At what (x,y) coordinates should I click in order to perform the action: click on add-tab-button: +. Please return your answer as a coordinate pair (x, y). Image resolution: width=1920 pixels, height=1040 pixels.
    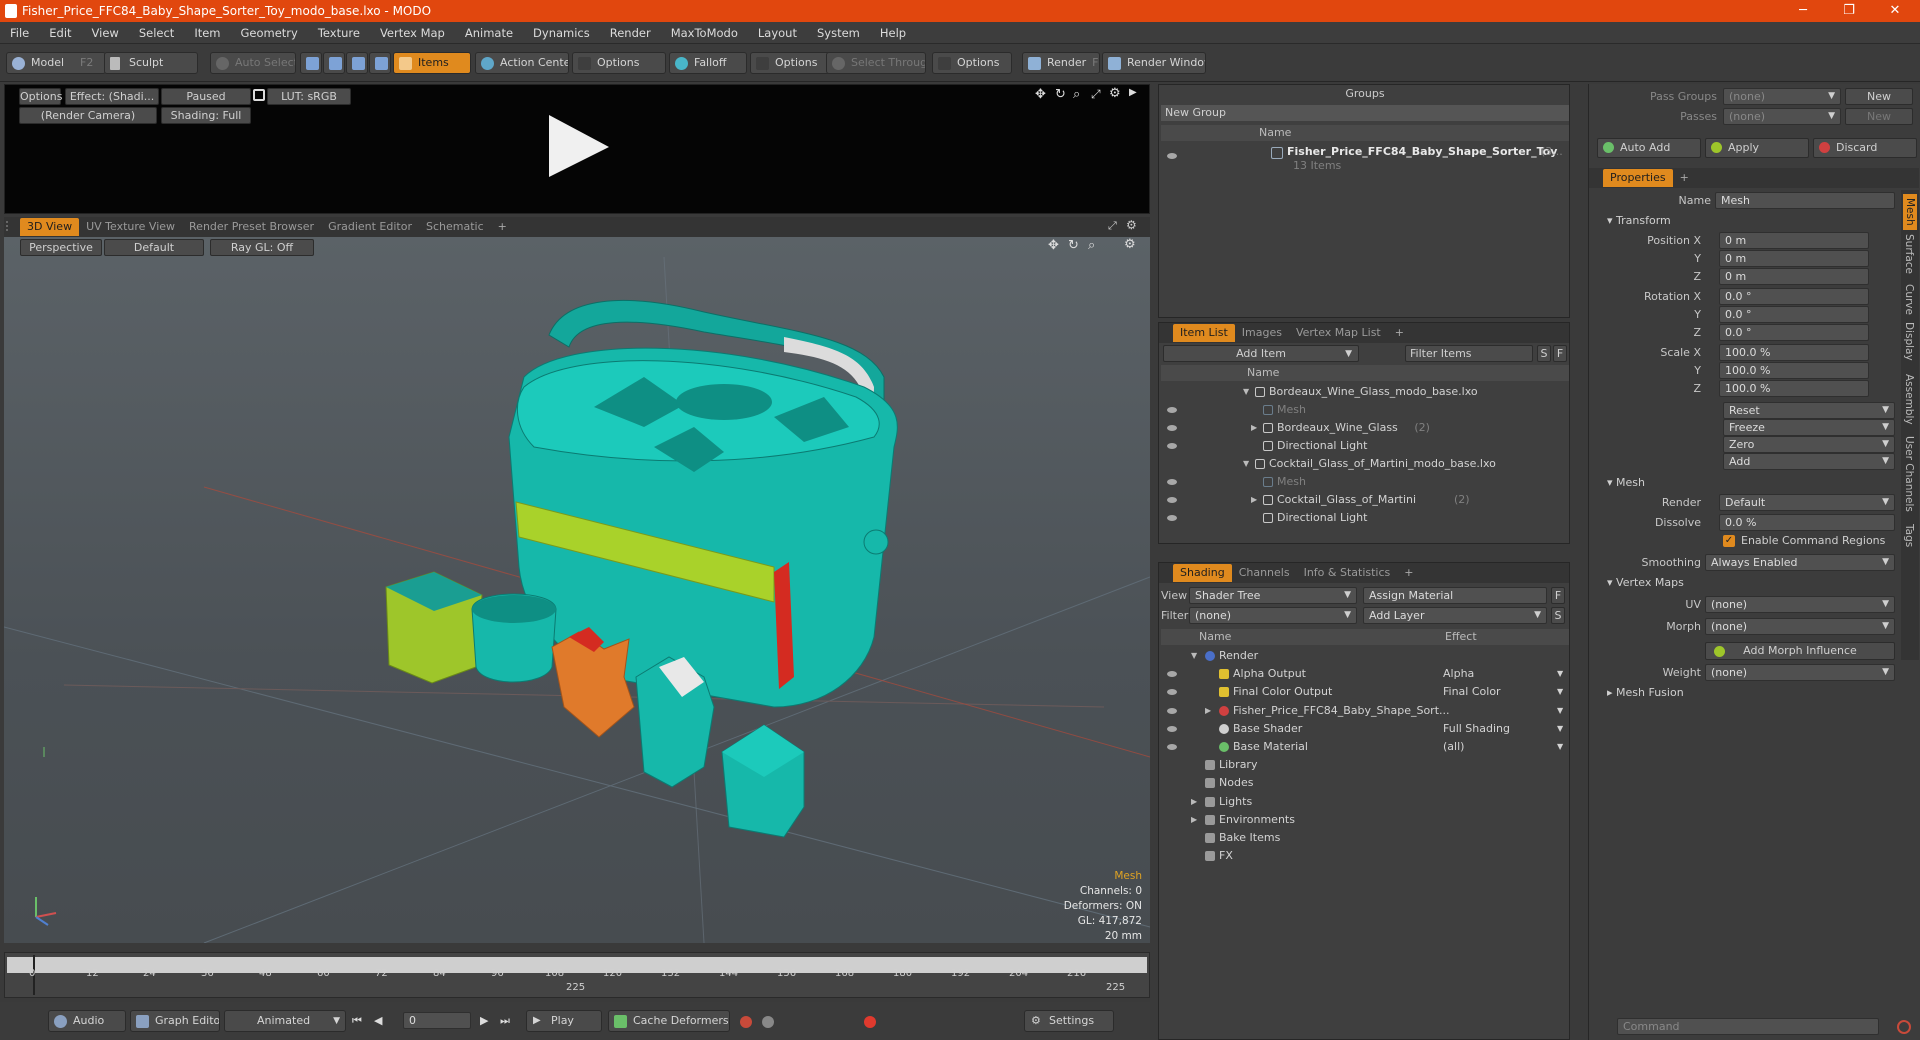
    Looking at the image, I should click on (502, 227).